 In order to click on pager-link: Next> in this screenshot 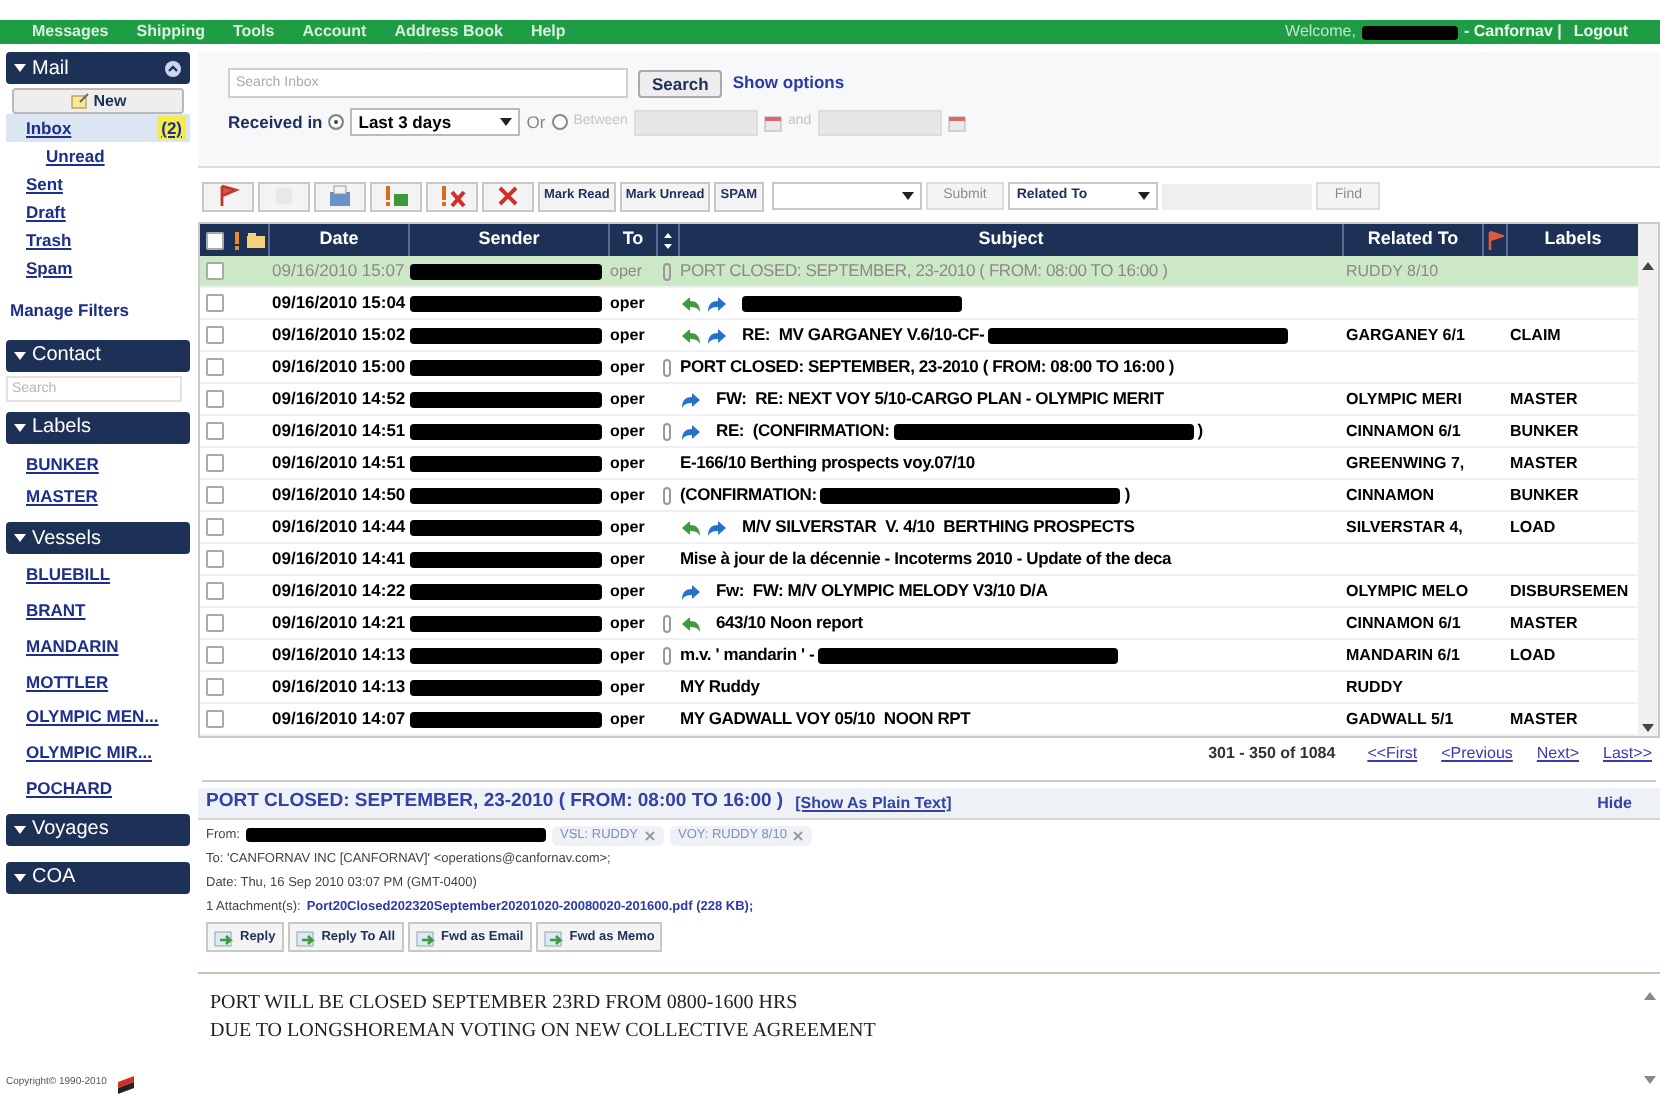, I will do `click(1558, 754)`.